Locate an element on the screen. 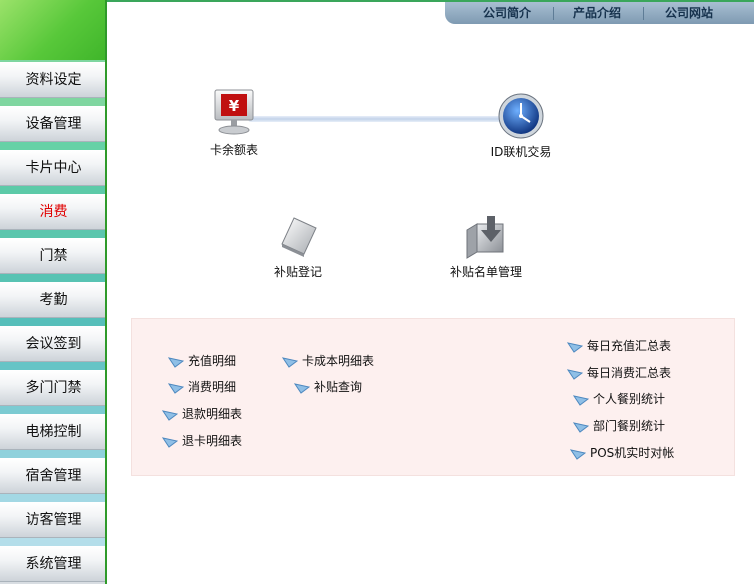 This screenshot has height=584, width=754. report-link-label: 每日消费汇总表 is located at coordinates (629, 373).